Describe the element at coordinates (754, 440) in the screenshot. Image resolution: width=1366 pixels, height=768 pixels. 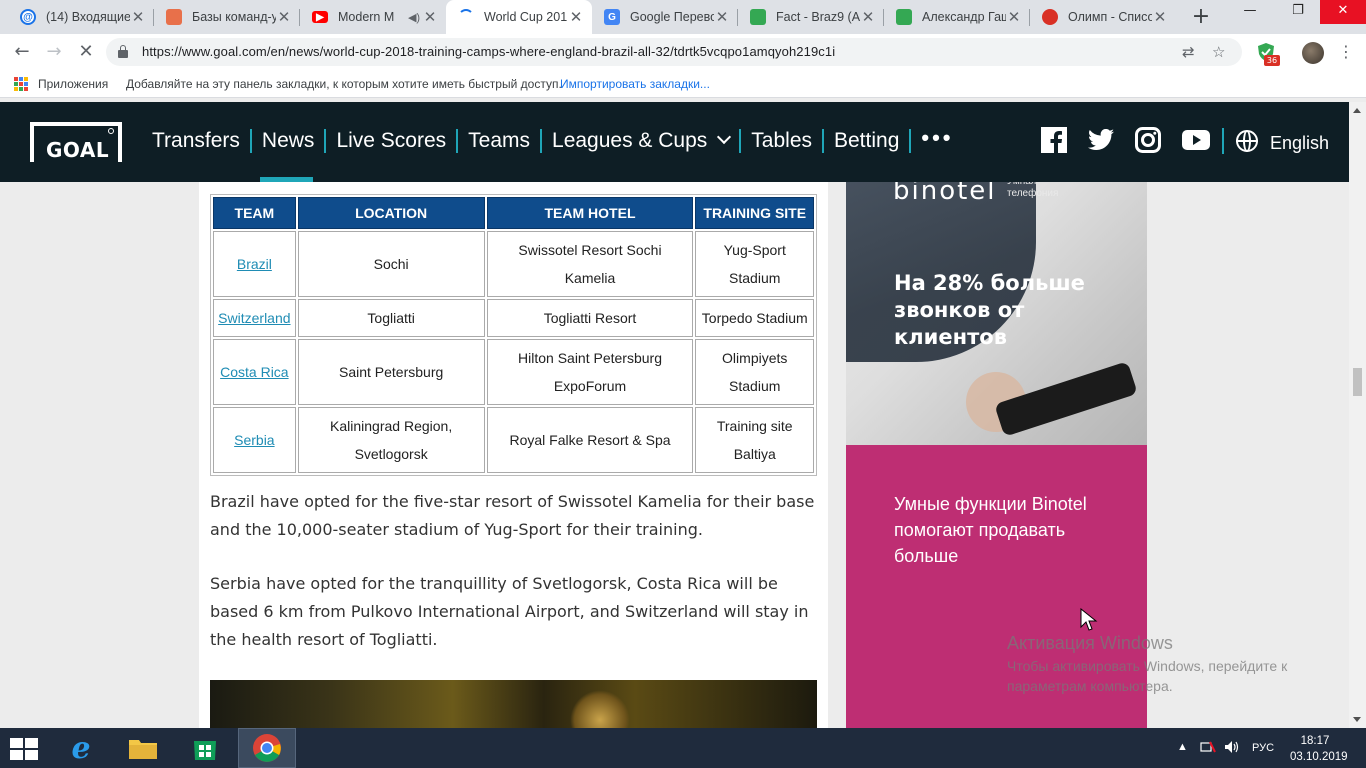
I see `training-site-cell: Training site Baltiya` at that location.